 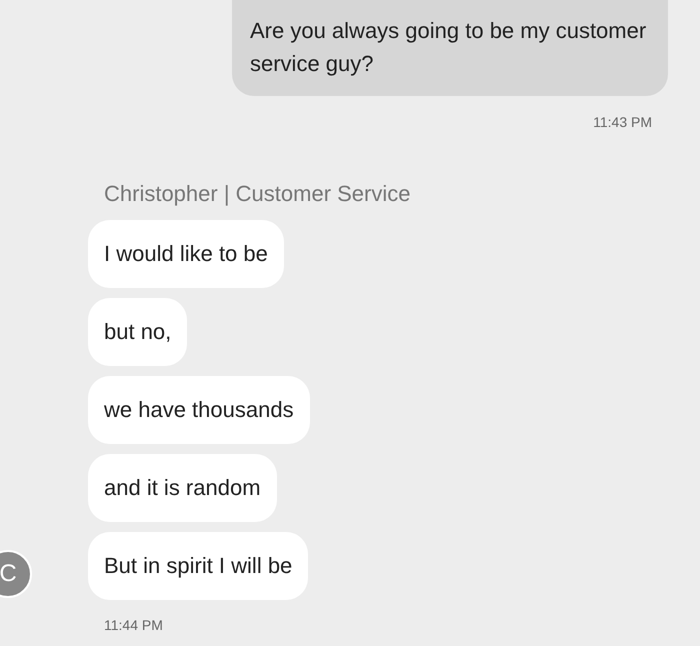 What do you see at coordinates (257, 193) in the screenshot?
I see `sender-name: Christopher | Customer Service` at bounding box center [257, 193].